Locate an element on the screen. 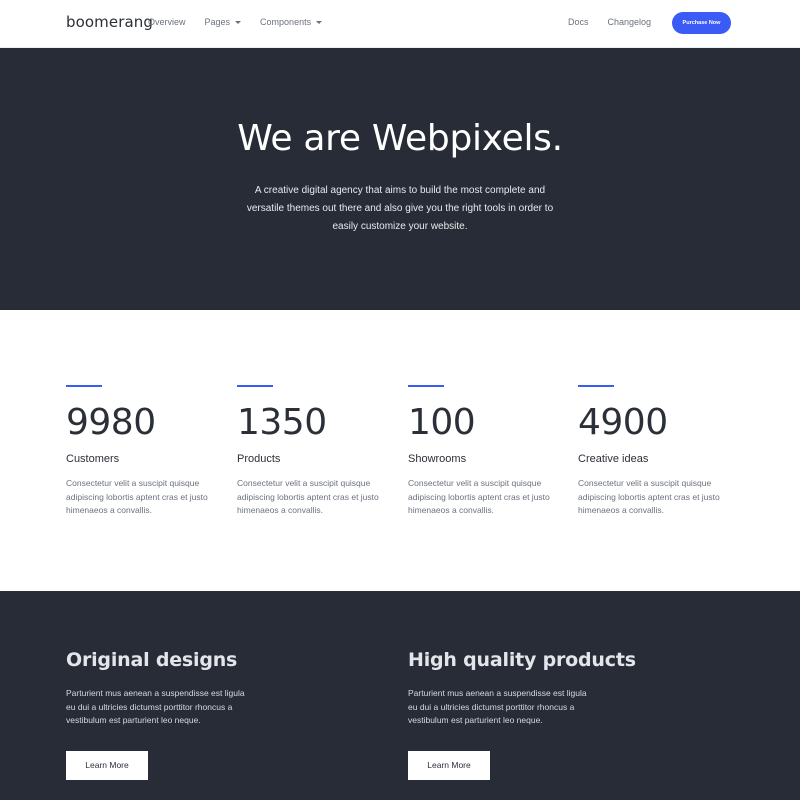 This screenshot has height=800, width=800. nav-link-overview: Overview is located at coordinates (167, 22).